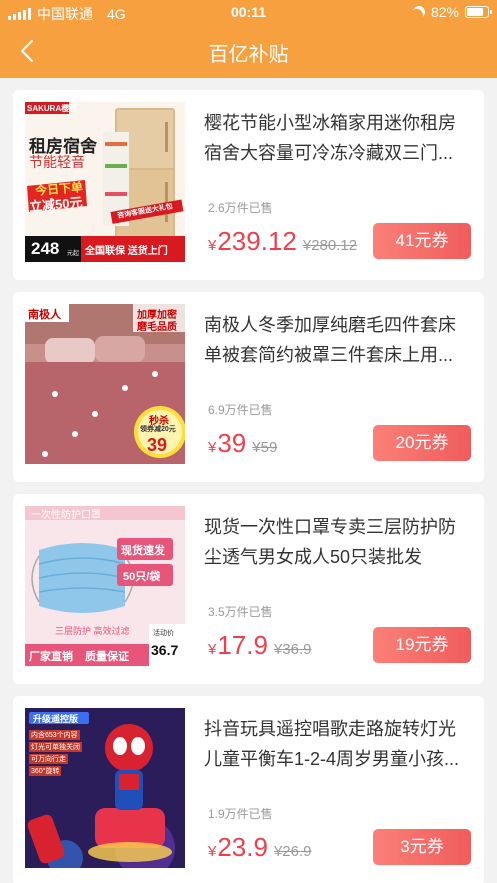 This screenshot has height=883, width=497. Describe the element at coordinates (157, 445) in the screenshot. I see `image-price: 39` at that location.